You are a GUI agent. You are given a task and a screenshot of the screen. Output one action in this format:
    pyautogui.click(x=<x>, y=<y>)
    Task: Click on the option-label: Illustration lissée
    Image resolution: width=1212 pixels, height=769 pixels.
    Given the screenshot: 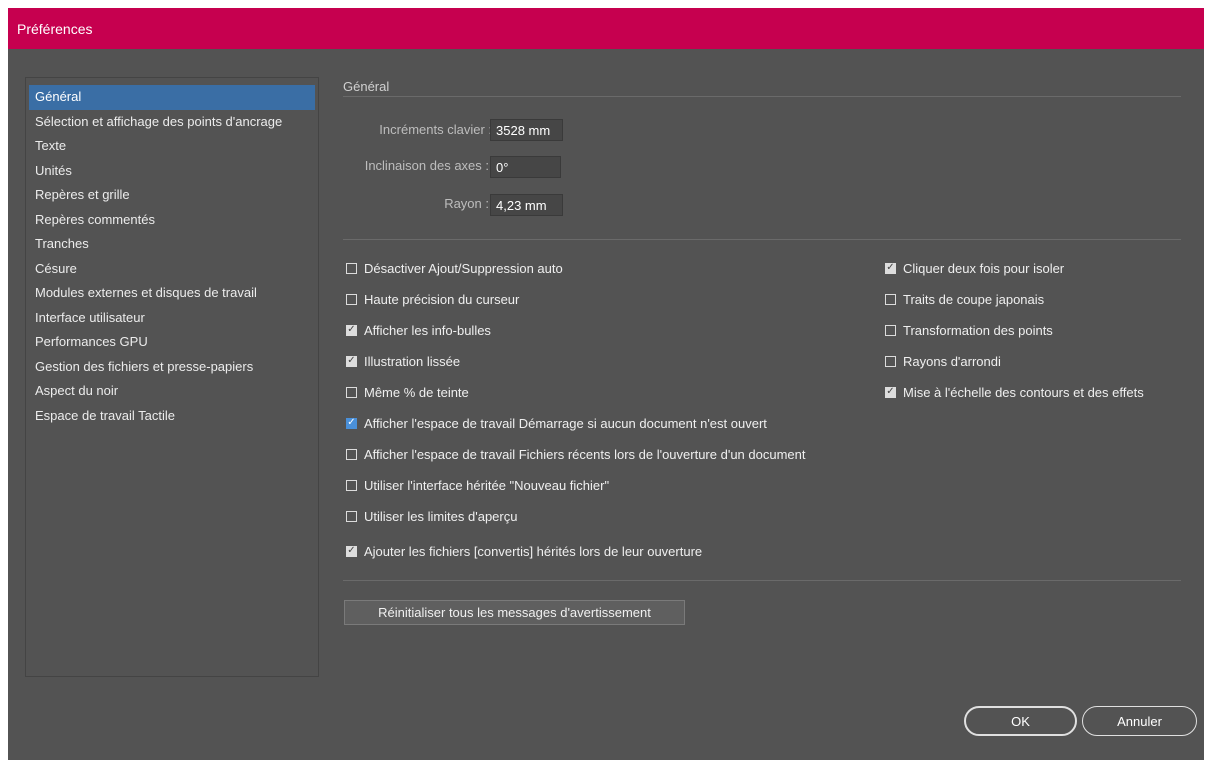 What is the action you would take?
    pyautogui.click(x=412, y=361)
    